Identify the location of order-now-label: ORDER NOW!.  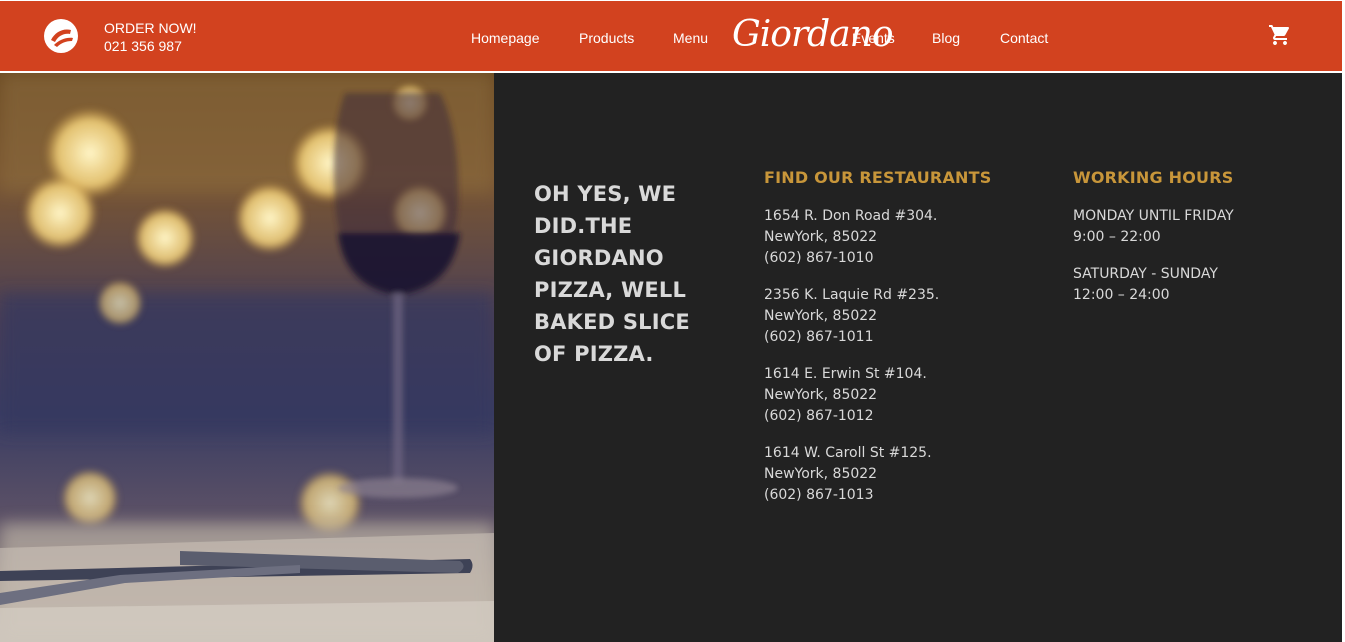
(150, 28).